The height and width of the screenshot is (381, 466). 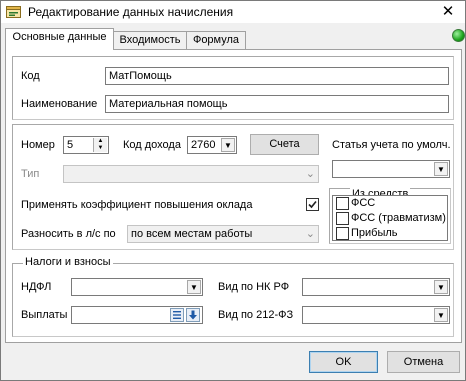 What do you see at coordinates (68, 262) in the screenshot?
I see `taxes-title: Налоги и взносы` at bounding box center [68, 262].